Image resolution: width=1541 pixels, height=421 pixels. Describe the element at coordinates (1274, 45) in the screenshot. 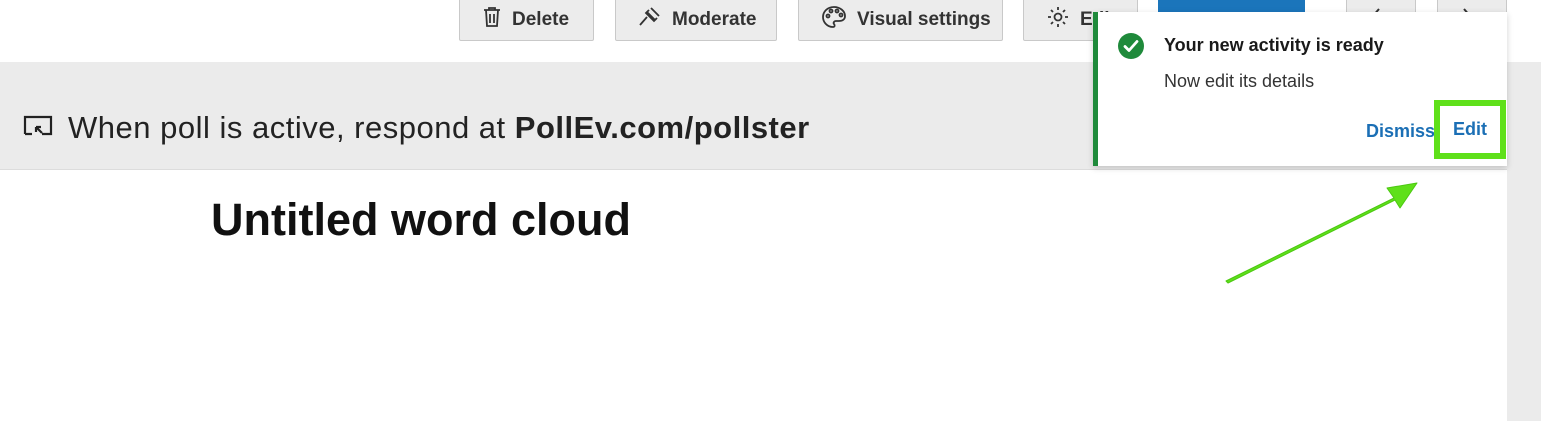

I see `toast-title: Your new activity is ready` at that location.